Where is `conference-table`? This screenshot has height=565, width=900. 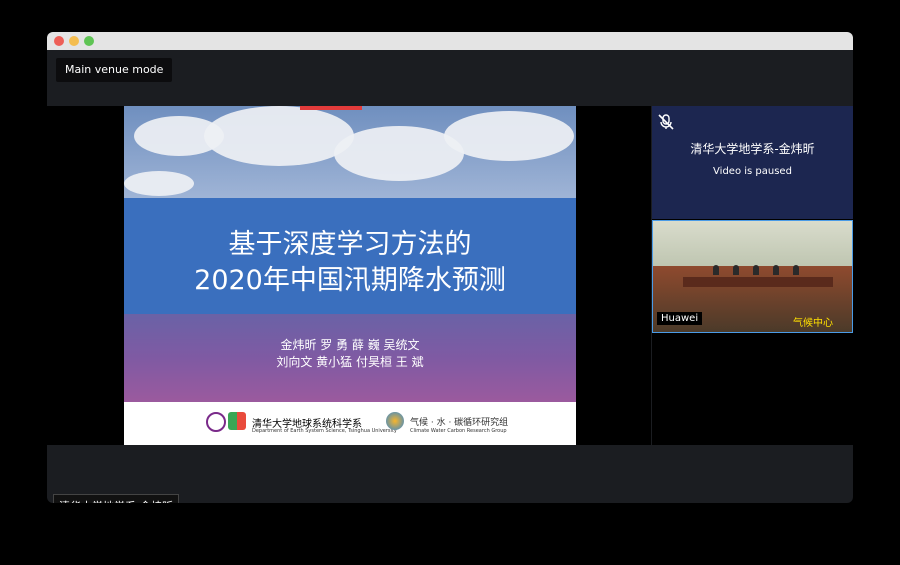
conference-table is located at coordinates (758, 282).